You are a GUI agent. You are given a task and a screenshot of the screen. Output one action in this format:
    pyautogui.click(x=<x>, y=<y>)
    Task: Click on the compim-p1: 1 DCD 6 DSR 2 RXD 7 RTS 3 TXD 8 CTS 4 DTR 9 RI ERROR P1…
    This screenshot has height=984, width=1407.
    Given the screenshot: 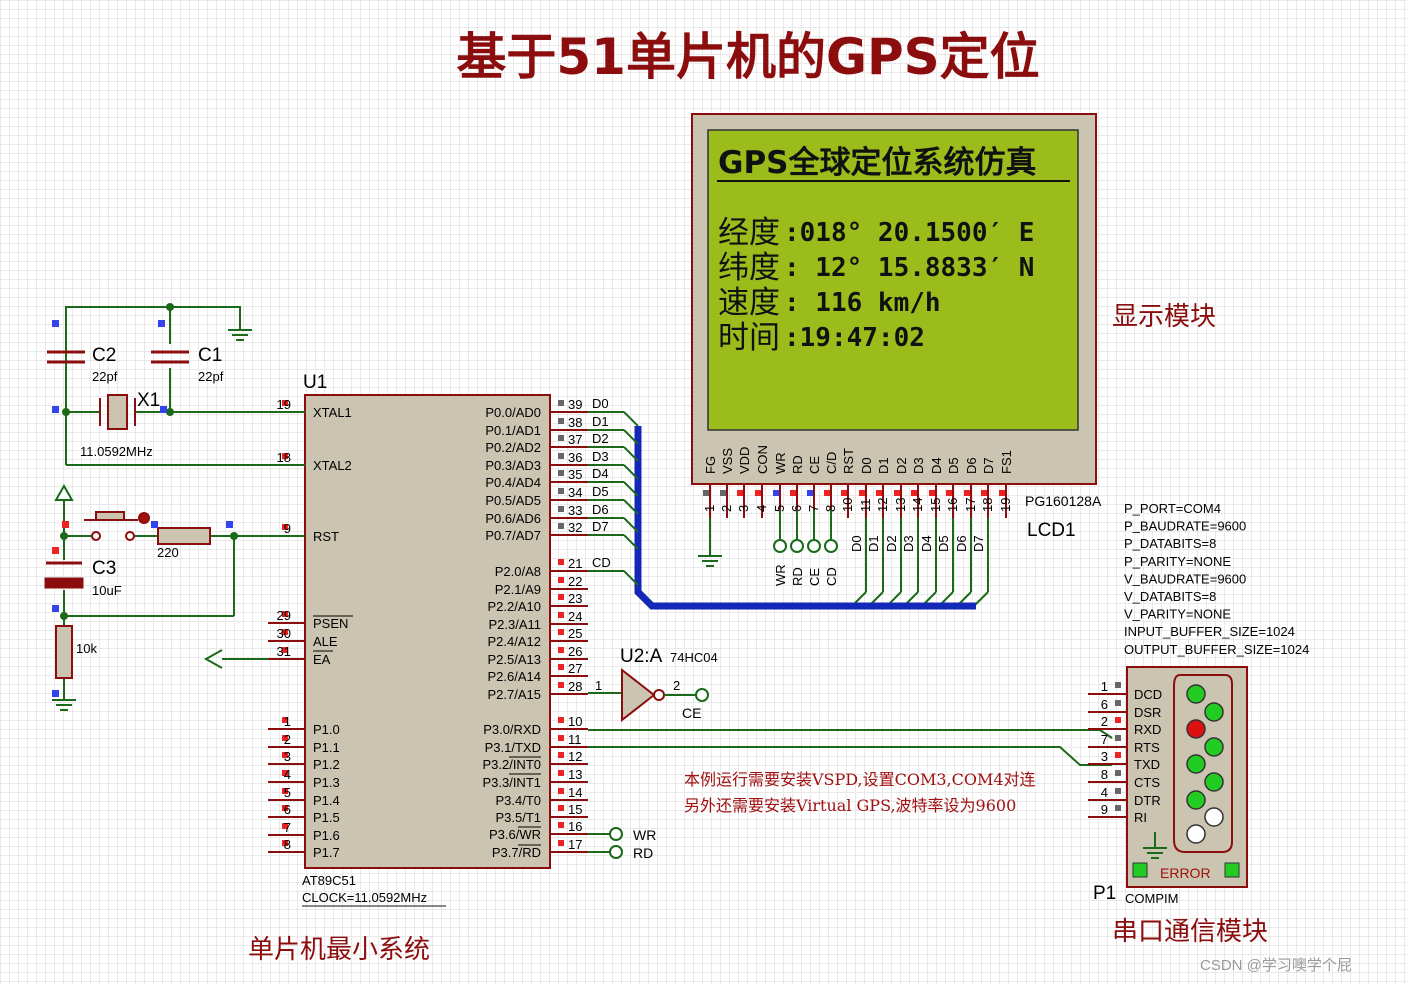 What is the action you would take?
    pyautogui.click(x=1168, y=786)
    